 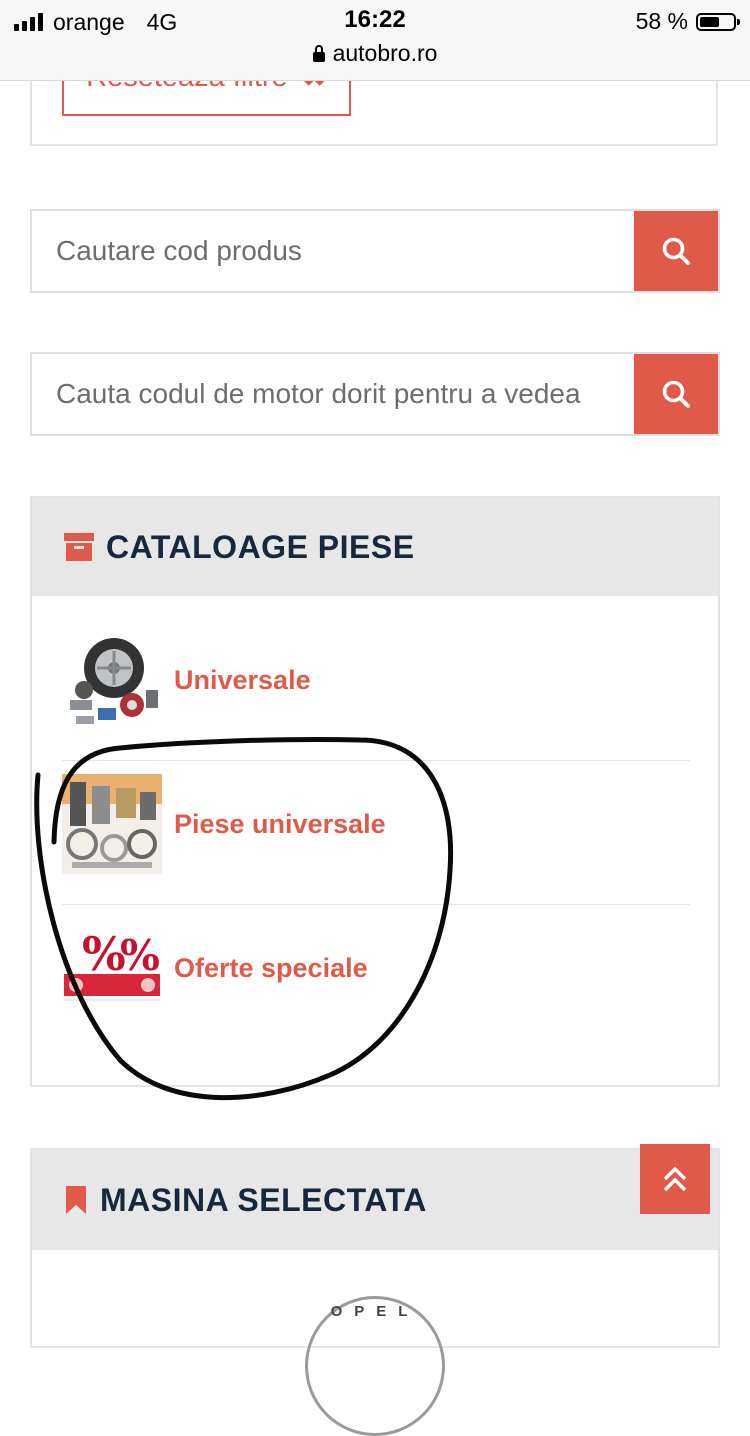 What do you see at coordinates (375, 1366) in the screenshot?
I see `car-brand-logo: OPEL` at bounding box center [375, 1366].